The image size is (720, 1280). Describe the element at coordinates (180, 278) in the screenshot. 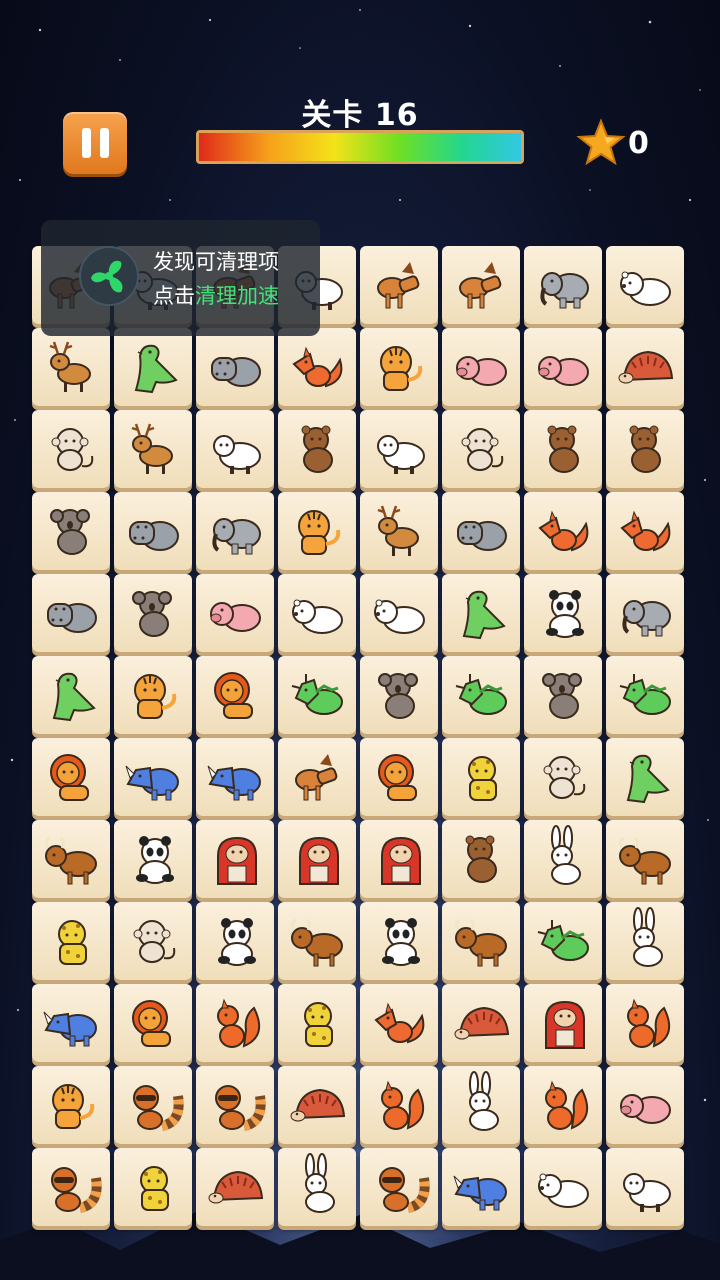

I see `cleanup-toast: 发现可清理项 点击清理加速` at that location.